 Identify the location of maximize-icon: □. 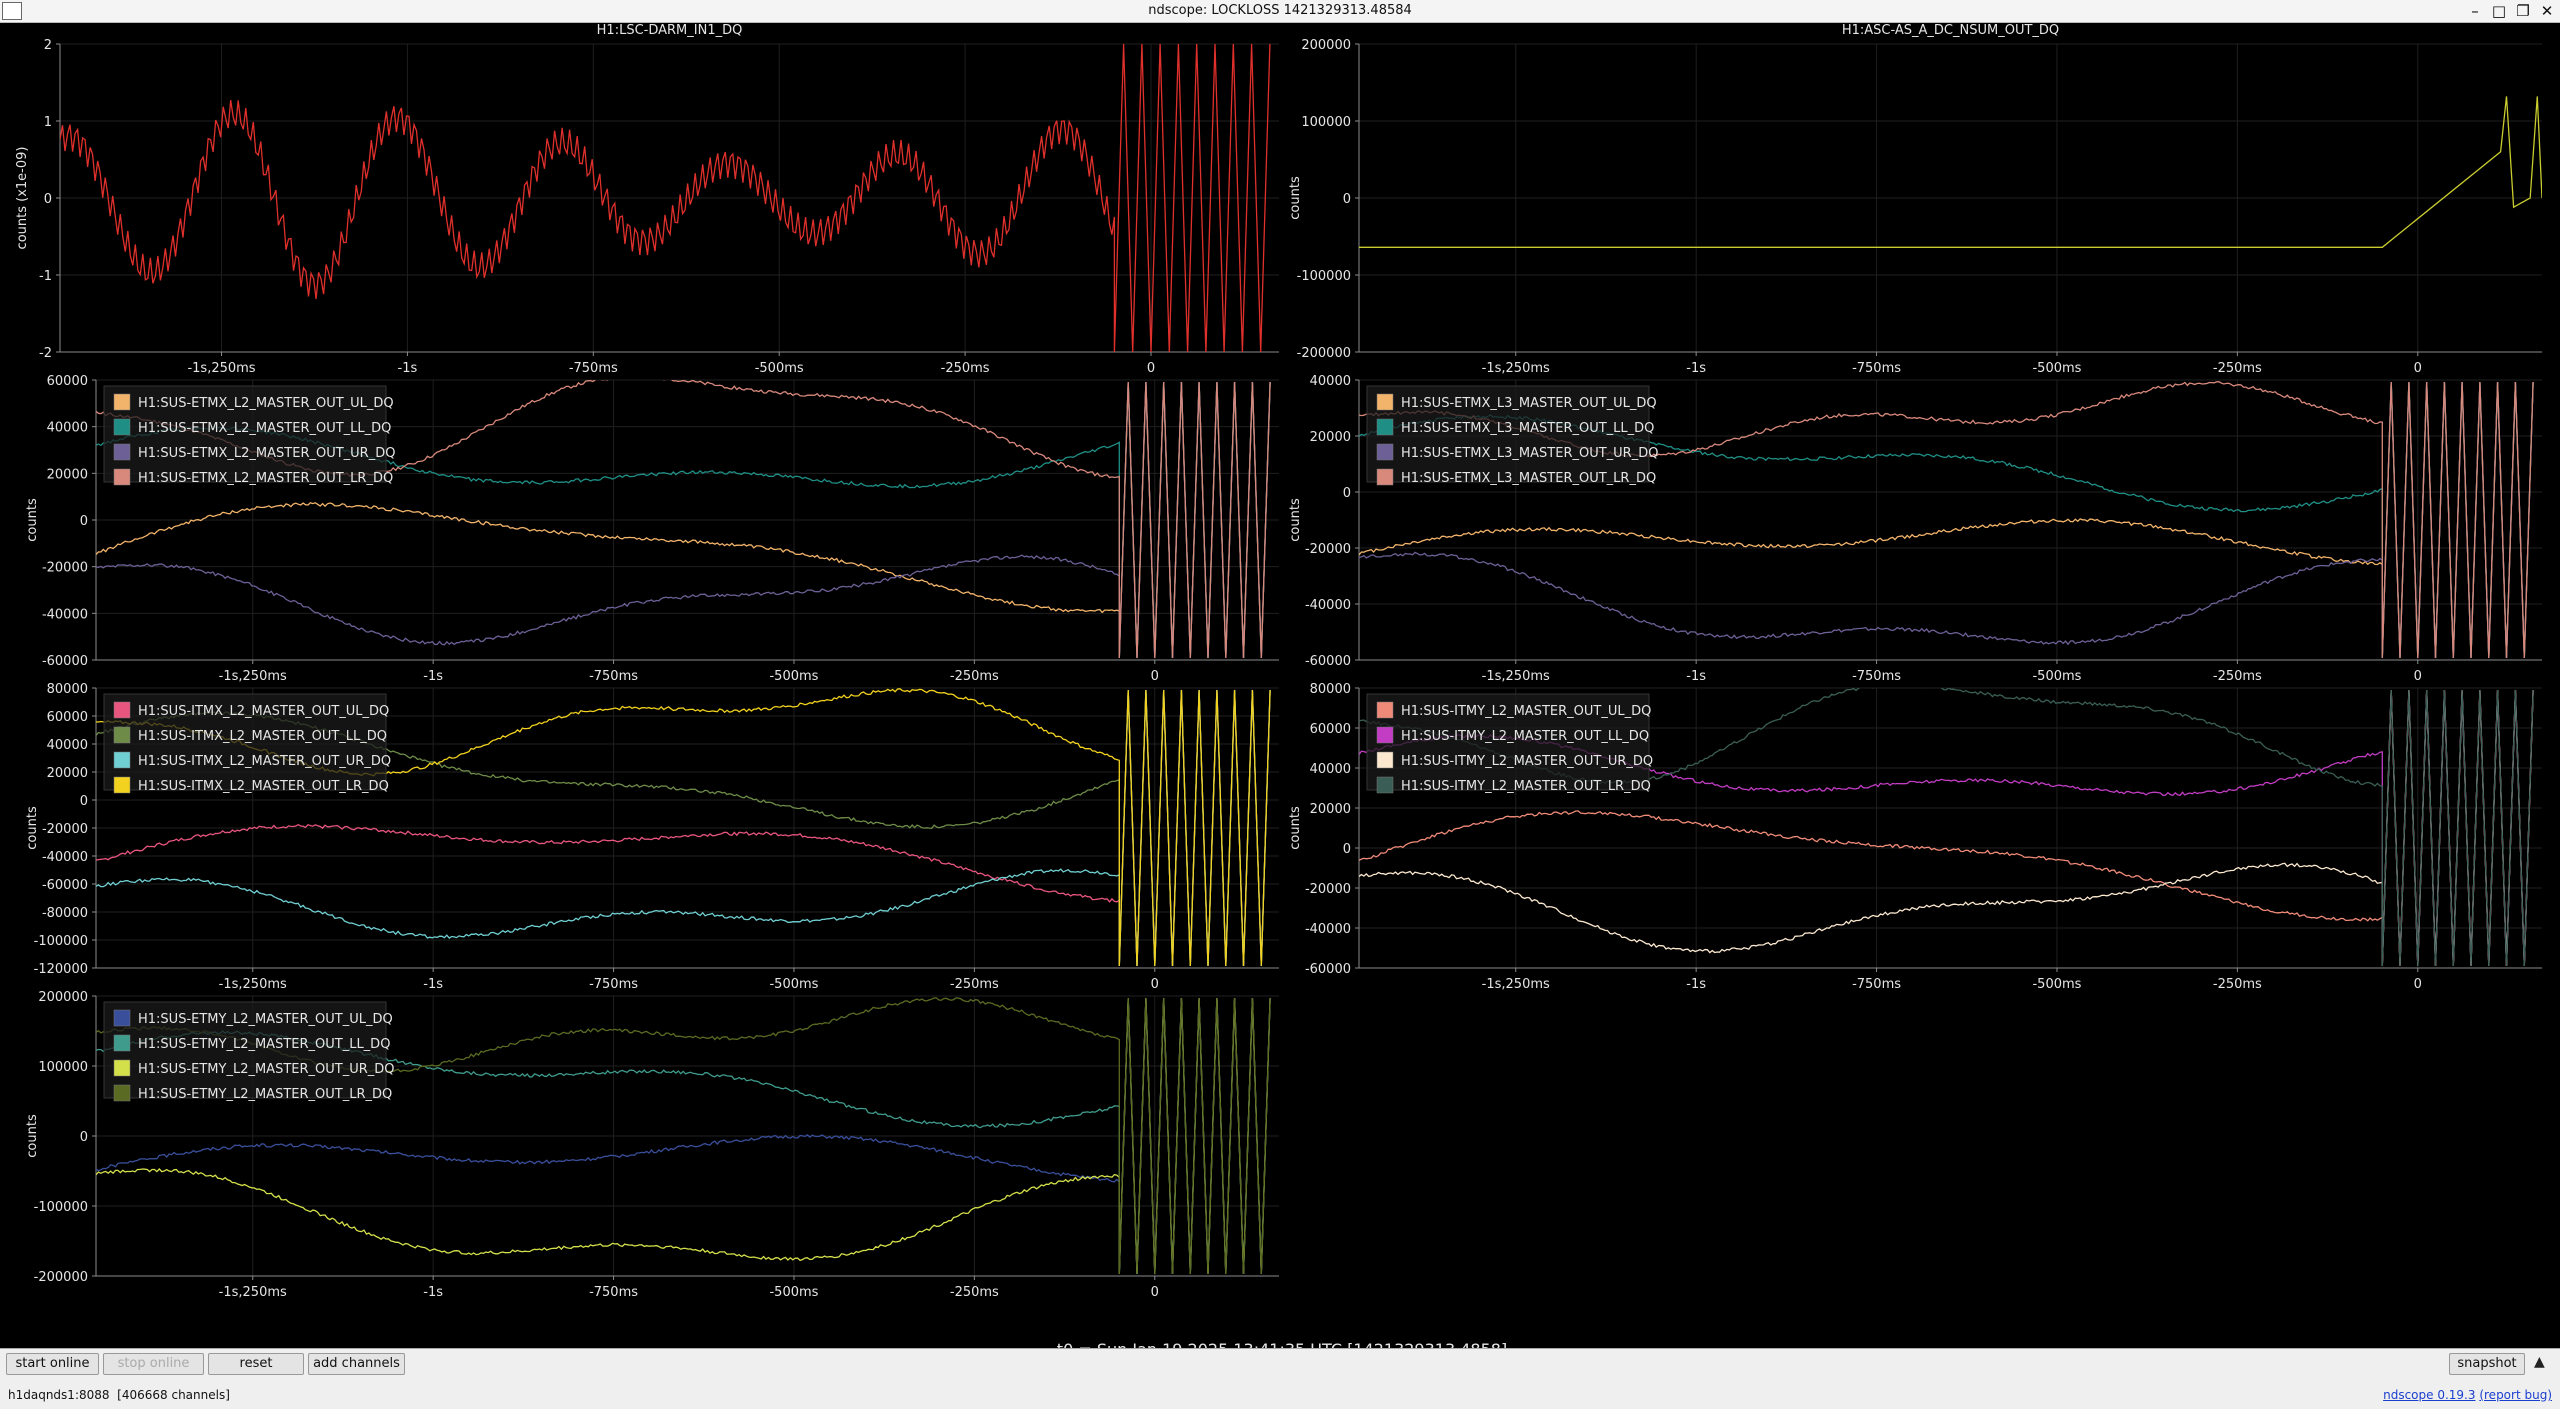
(2499, 11).